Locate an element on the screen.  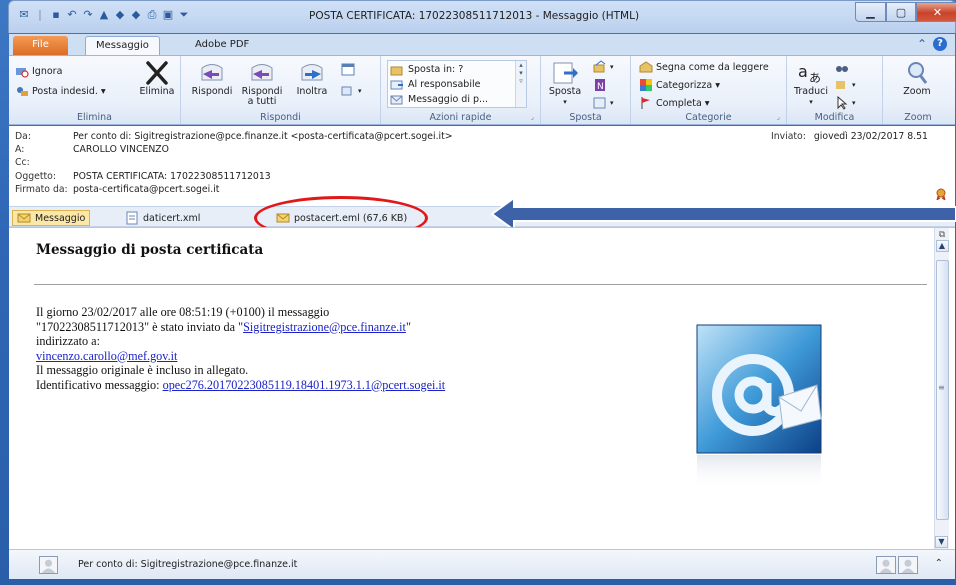
close-button: ✕ is located at coordinates (936, 12).